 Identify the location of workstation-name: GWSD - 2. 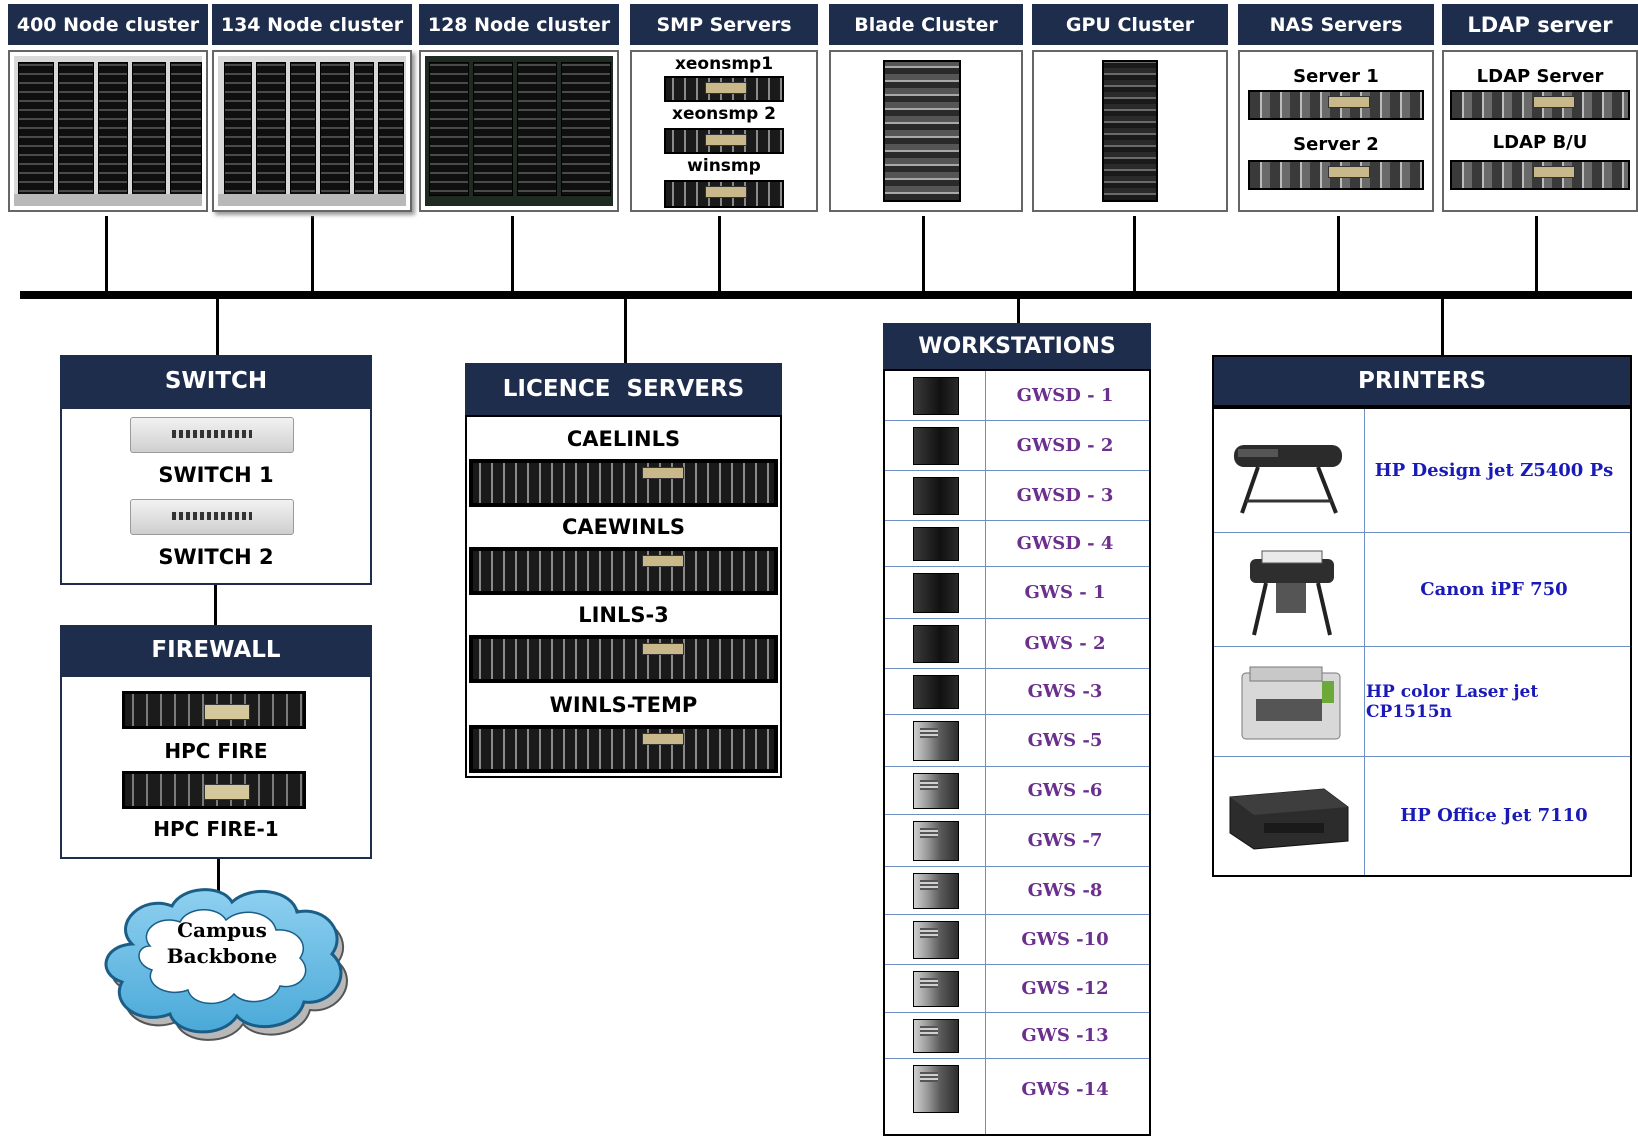
(1065, 445).